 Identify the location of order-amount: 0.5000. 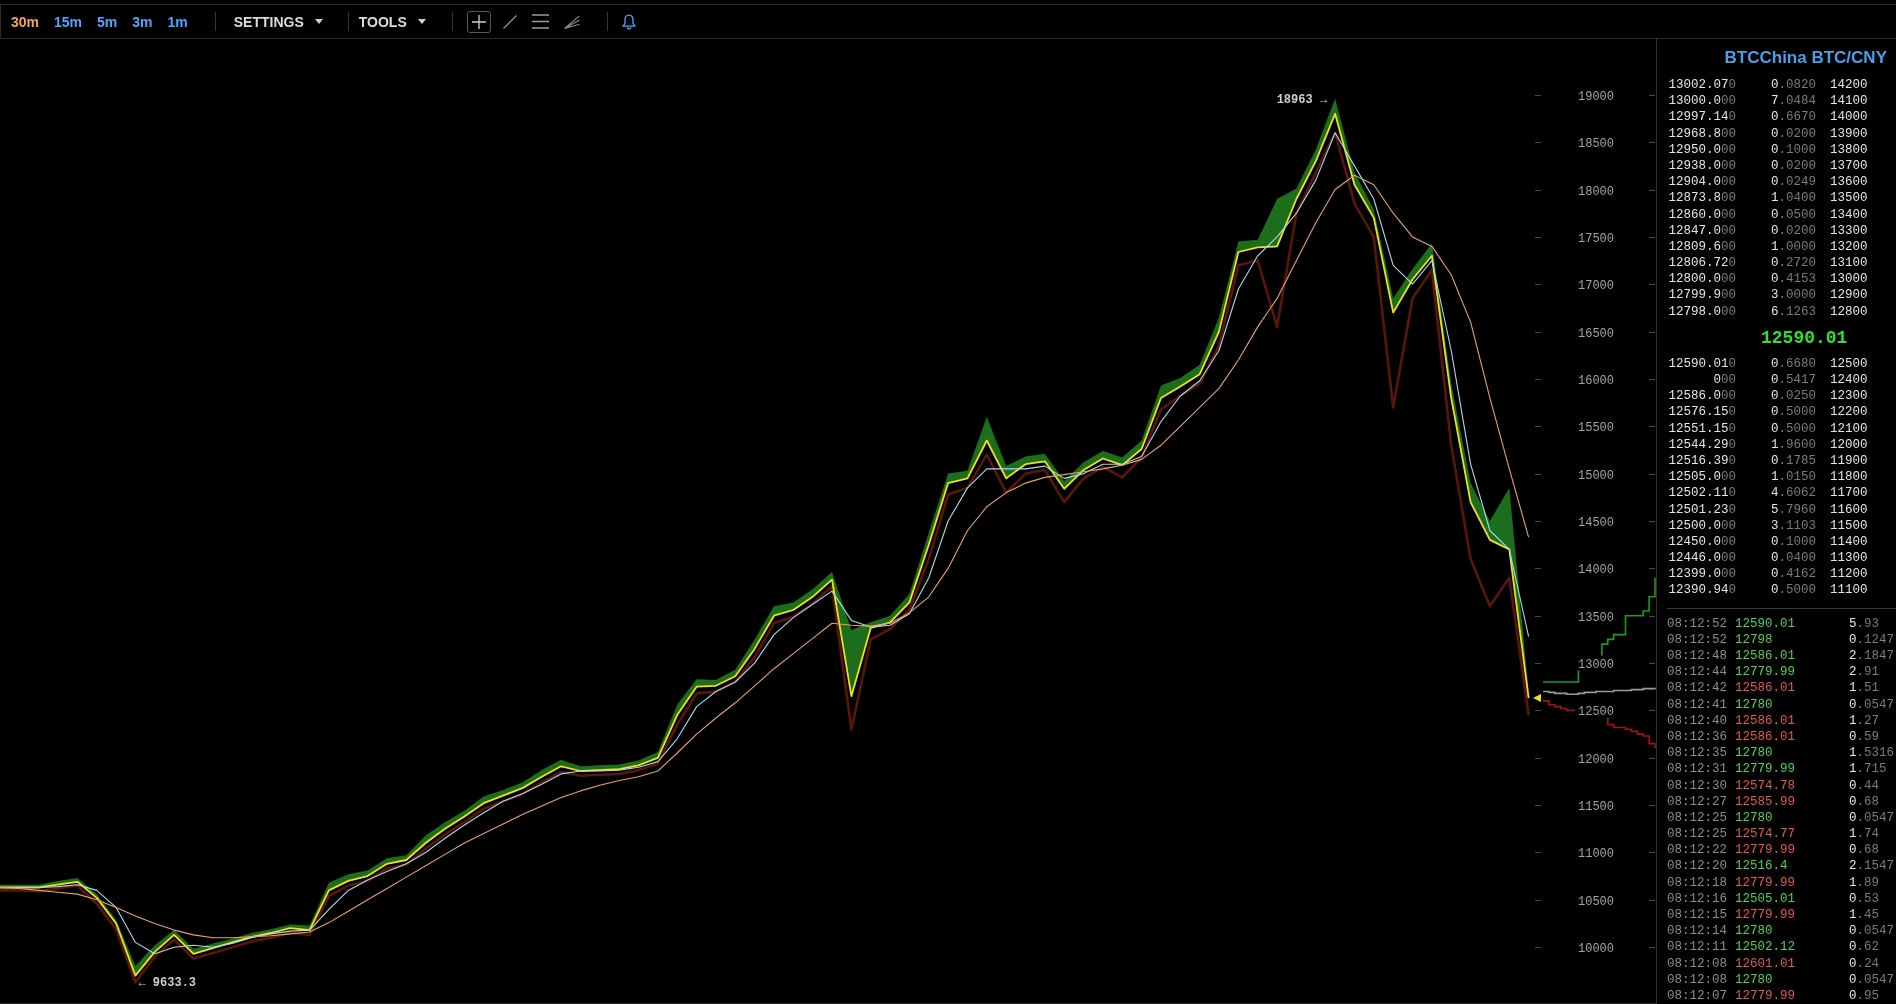
(1793, 590).